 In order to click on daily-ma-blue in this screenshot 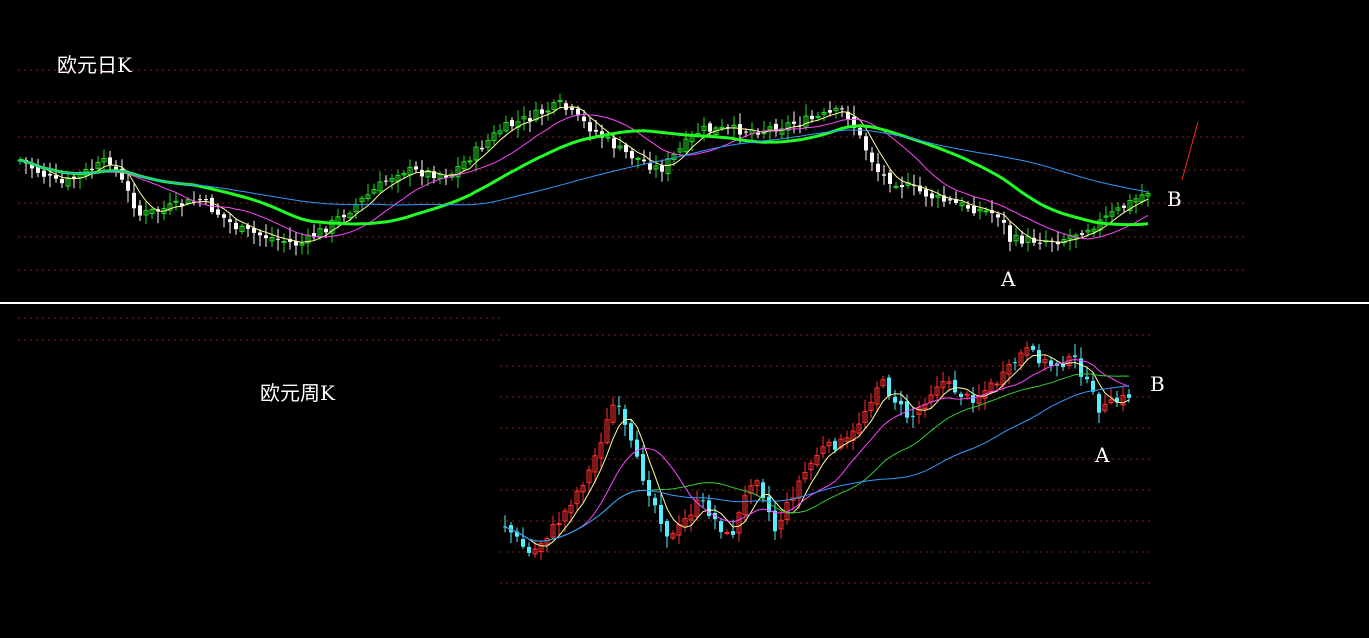, I will do `click(584, 167)`.